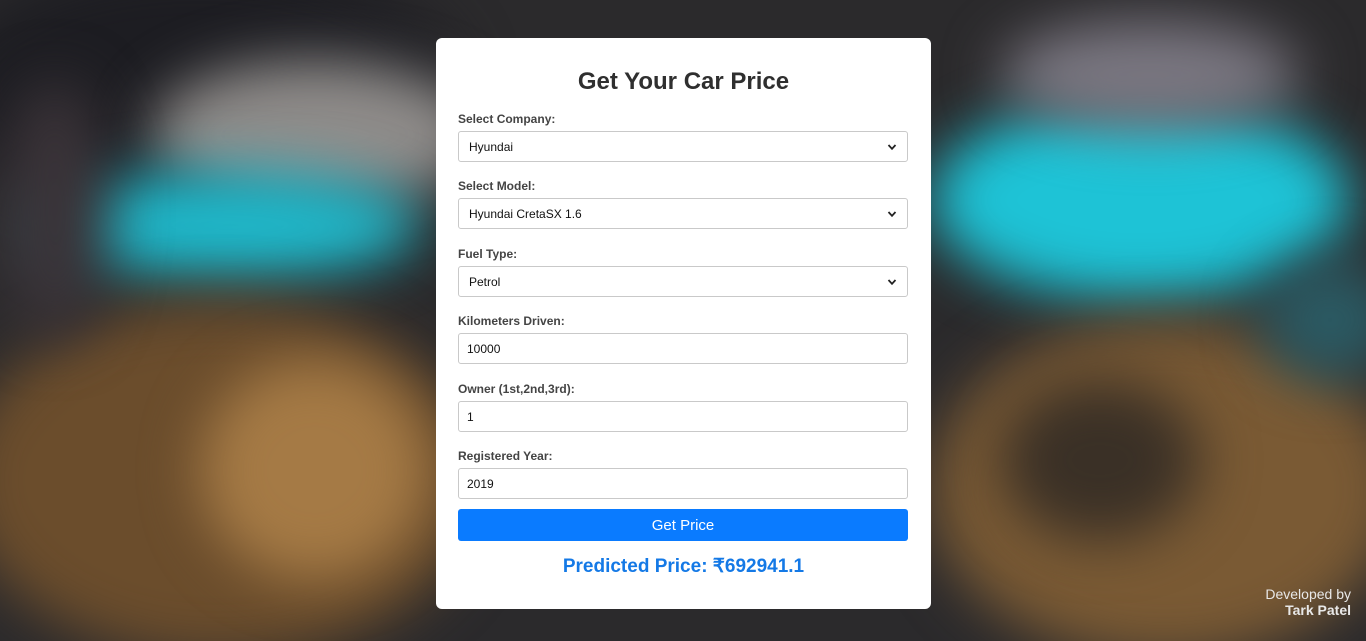 The width and height of the screenshot is (1366, 641). I want to click on company-label: Select Company:, so click(507, 119).